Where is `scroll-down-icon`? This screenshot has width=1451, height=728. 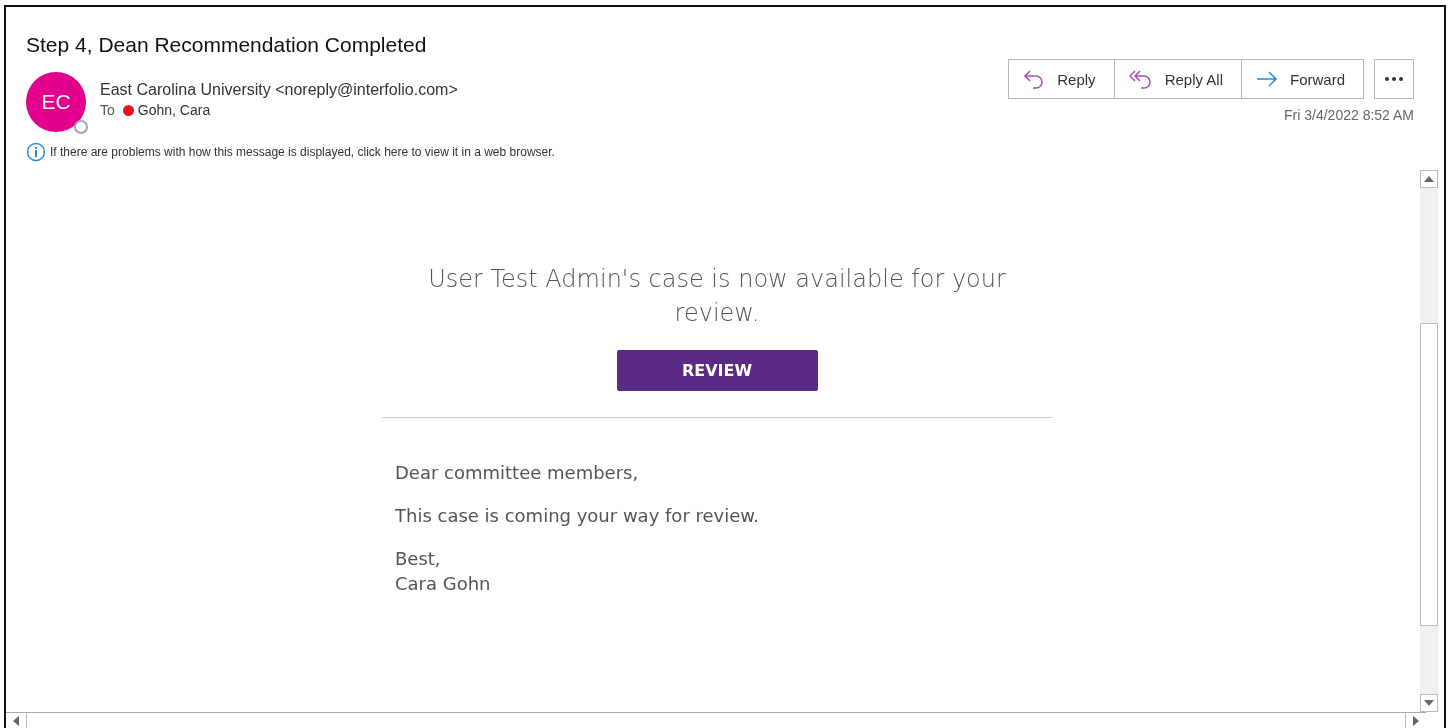 scroll-down-icon is located at coordinates (1429, 703).